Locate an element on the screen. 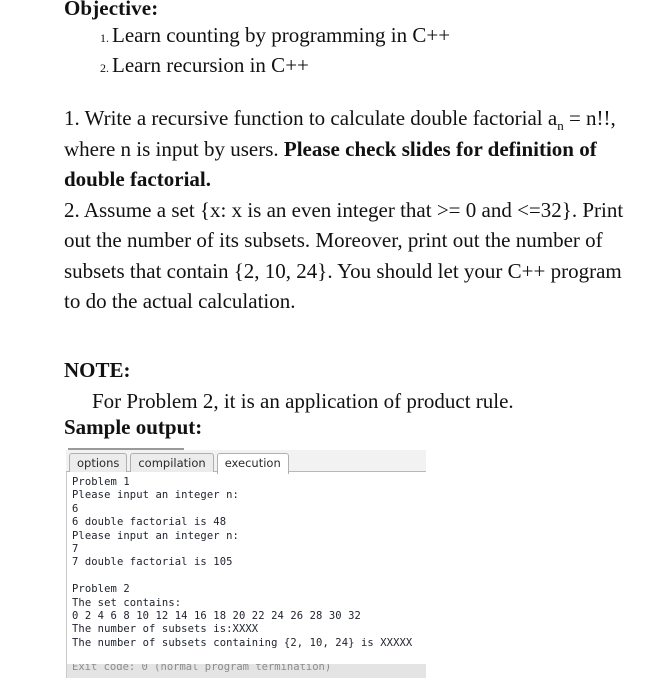 The image size is (661, 700). list-item-number: 2. is located at coordinates (104, 68).